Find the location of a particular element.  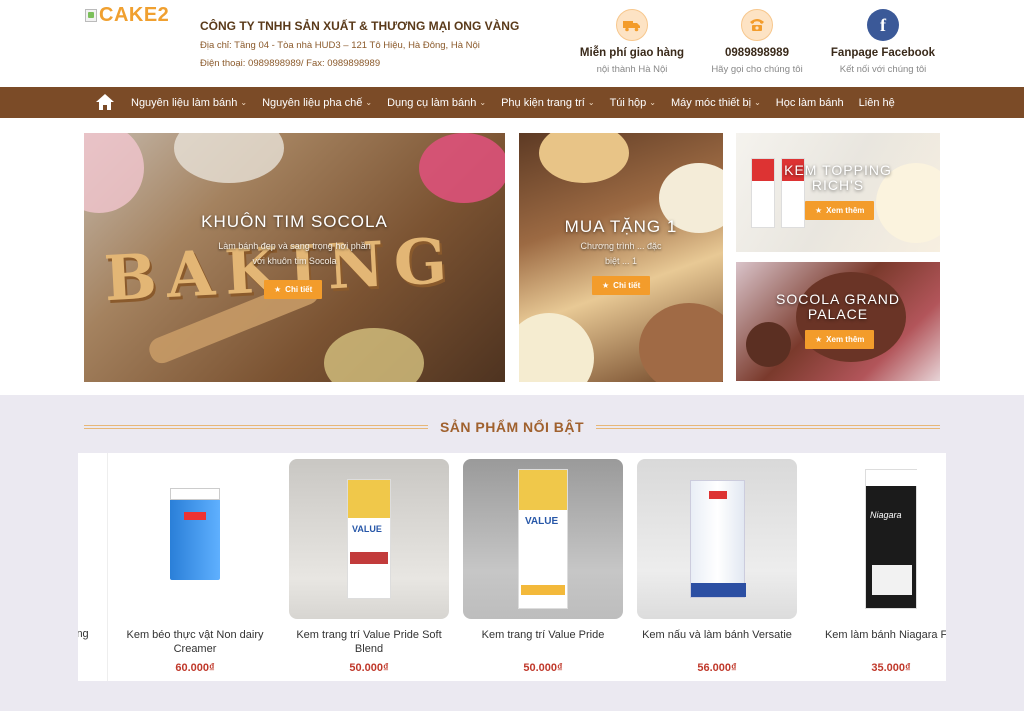

product-name: Kem làm bánh Niagara Far is located at coordinates (878, 643).